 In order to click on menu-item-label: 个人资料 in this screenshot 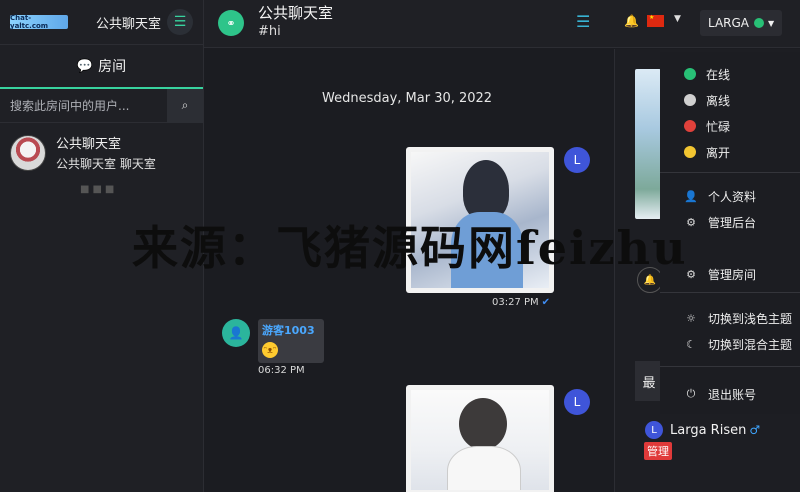, I will do `click(732, 196)`.